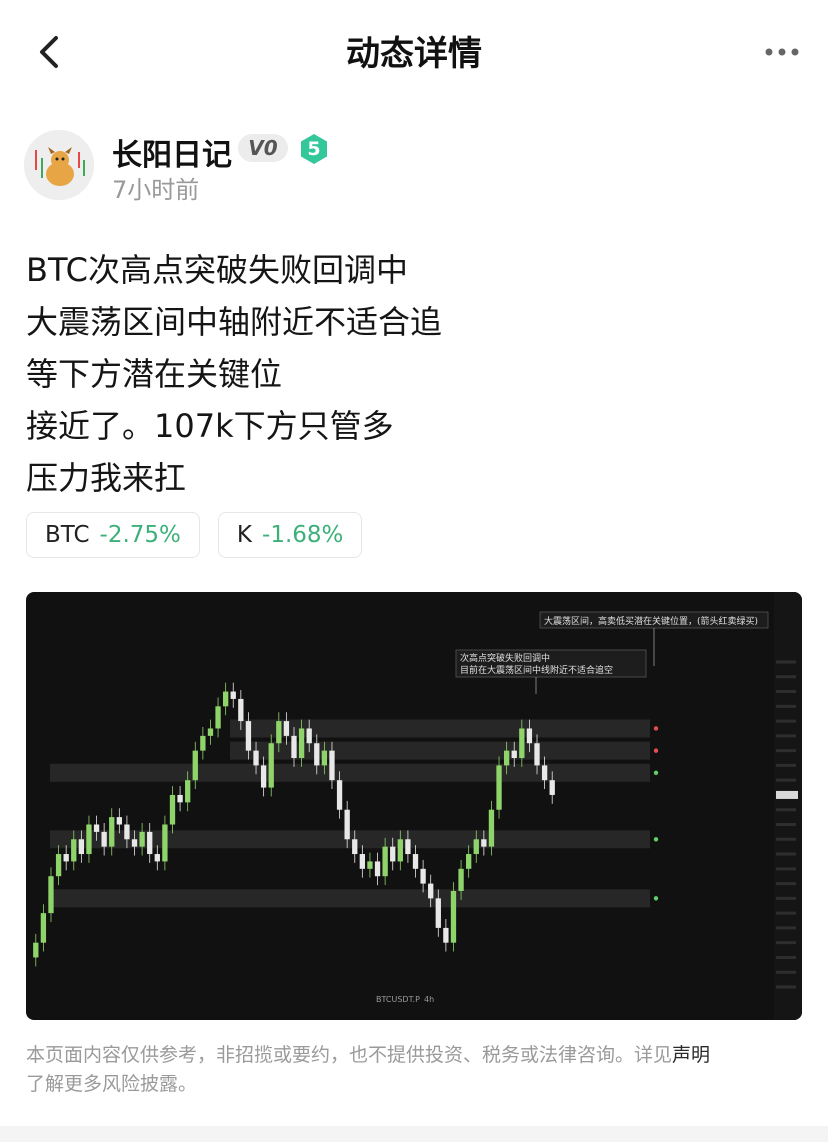  Describe the element at coordinates (656, 728) in the screenshot. I see `sell-marker` at that location.